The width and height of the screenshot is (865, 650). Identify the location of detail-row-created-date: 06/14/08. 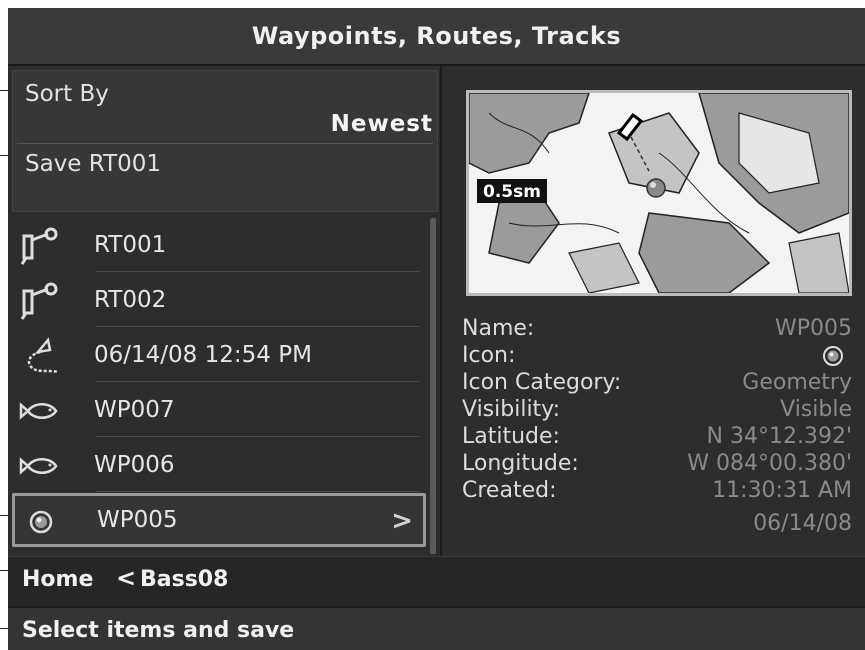
(657, 524).